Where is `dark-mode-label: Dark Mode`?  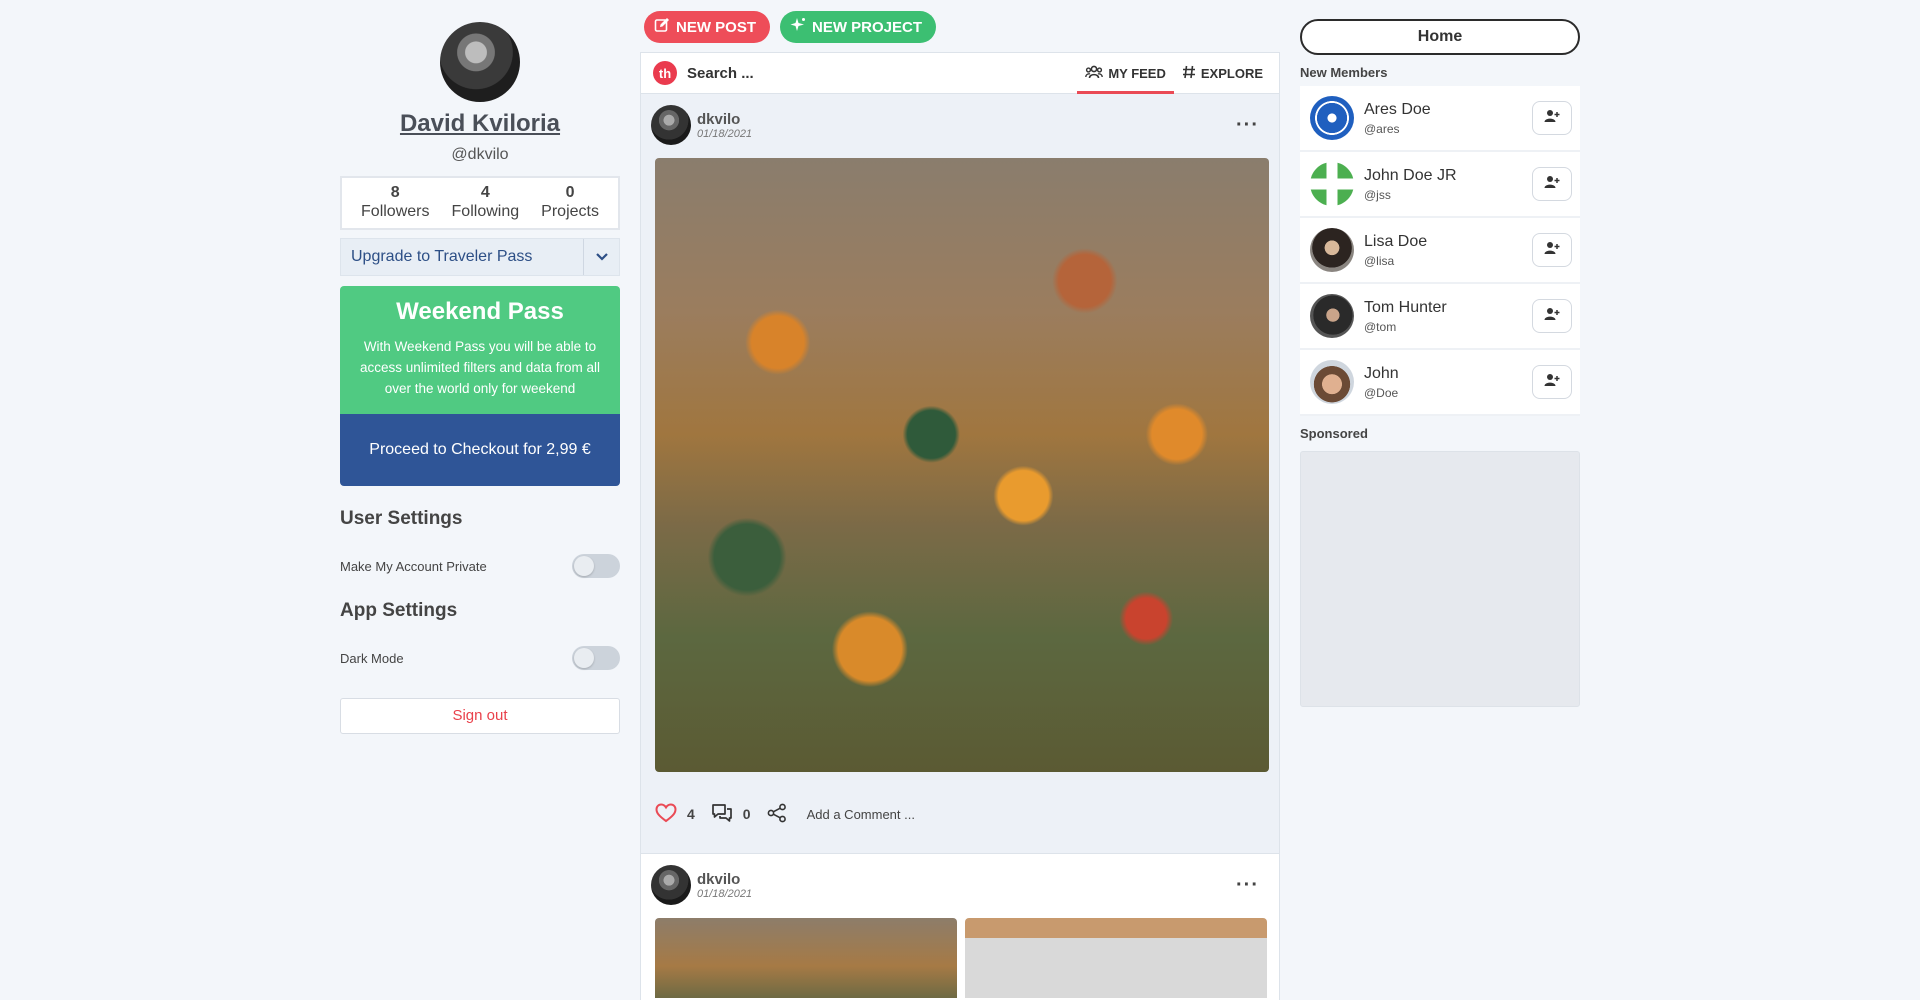
dark-mode-label: Dark Mode is located at coordinates (372, 658).